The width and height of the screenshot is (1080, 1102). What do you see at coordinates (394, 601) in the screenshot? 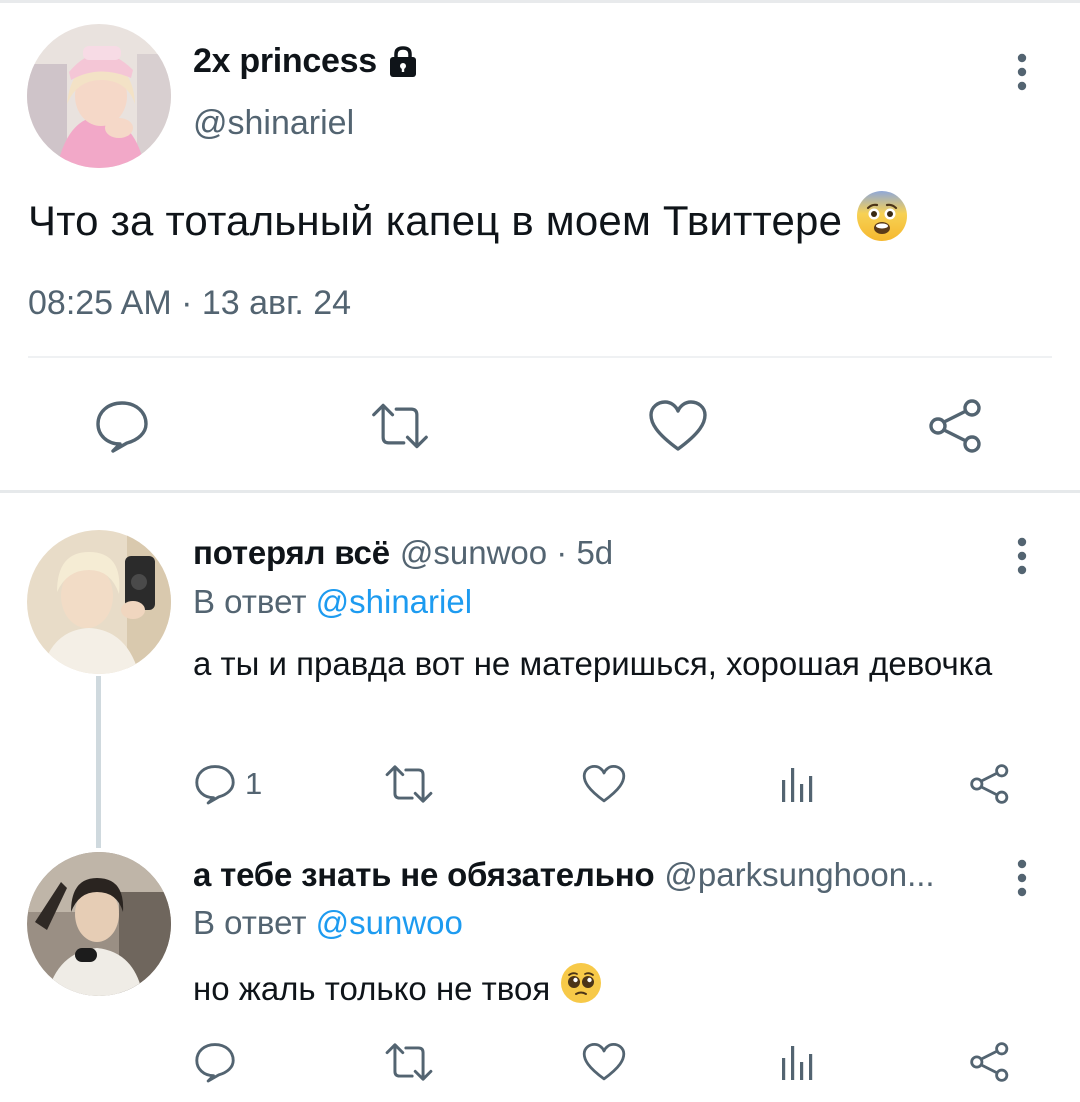
I see `reply-to-mention: @shinariel` at bounding box center [394, 601].